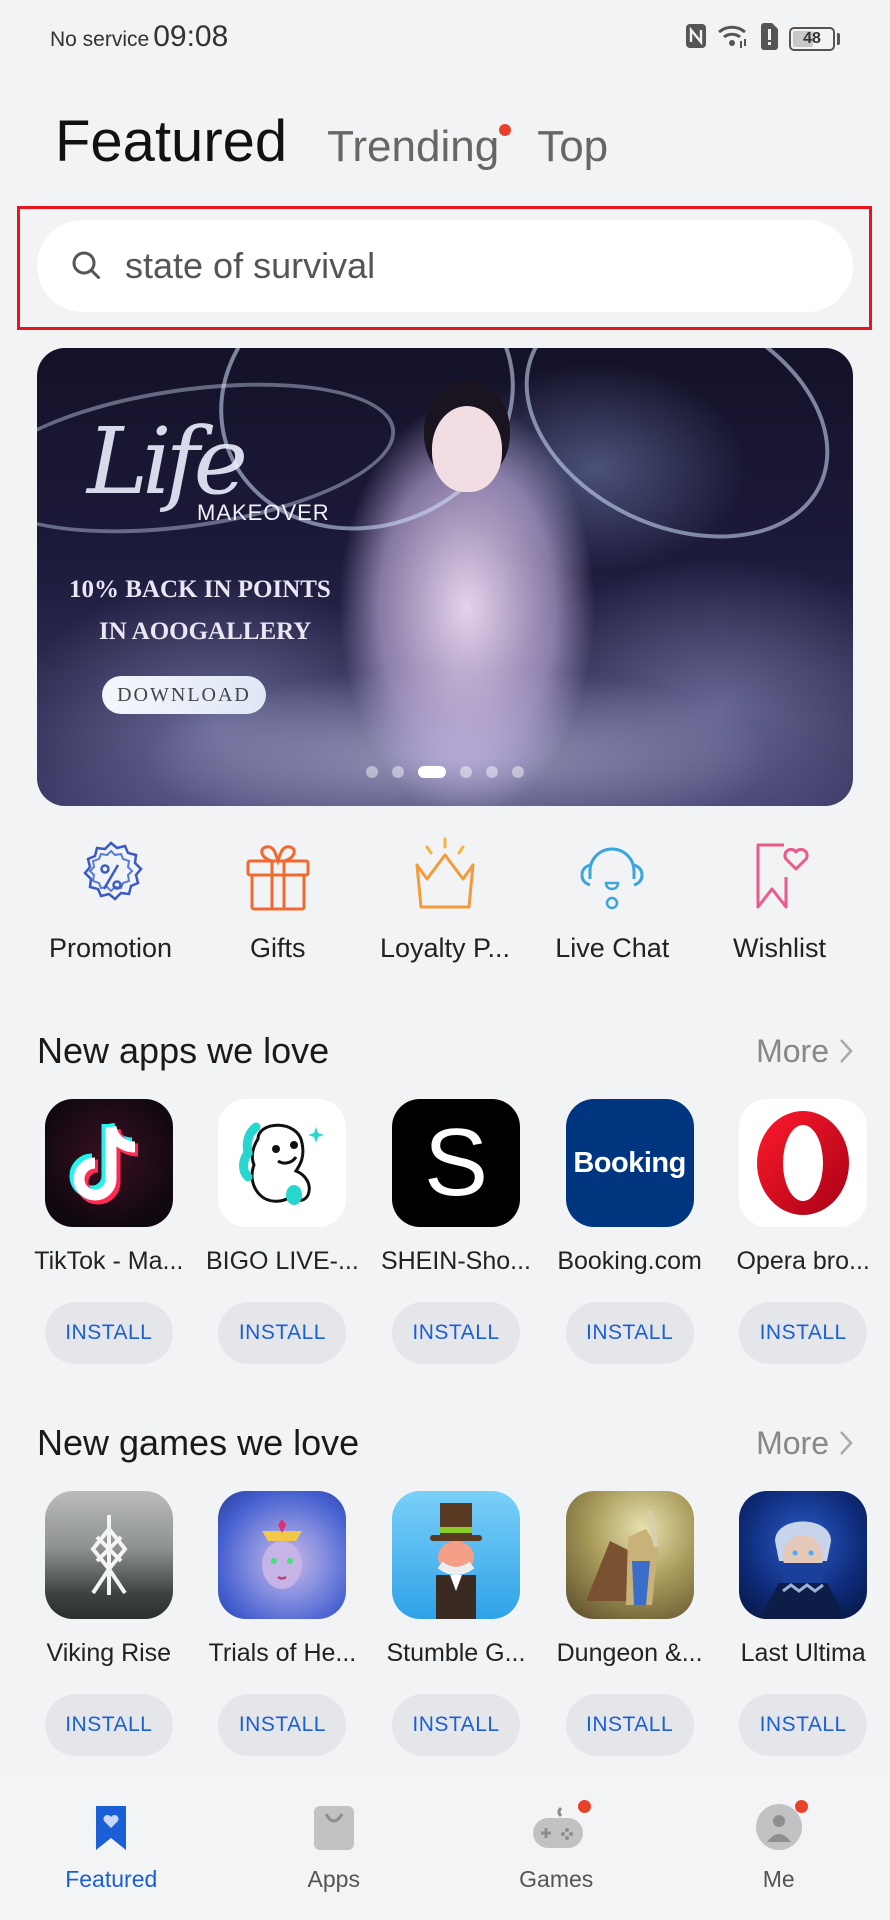 The height and width of the screenshot is (1920, 890). What do you see at coordinates (445, 36) in the screenshot?
I see `status-bar: No service 09:08 48` at bounding box center [445, 36].